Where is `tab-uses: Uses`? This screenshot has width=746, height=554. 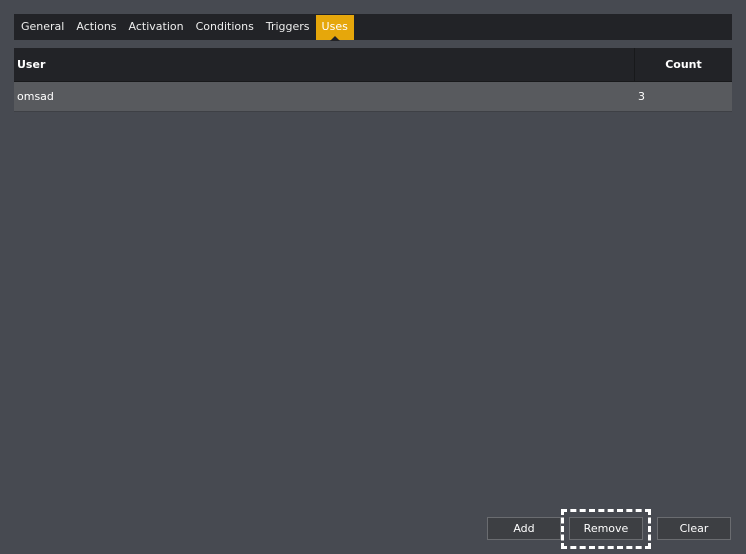
tab-uses: Uses is located at coordinates (334, 28).